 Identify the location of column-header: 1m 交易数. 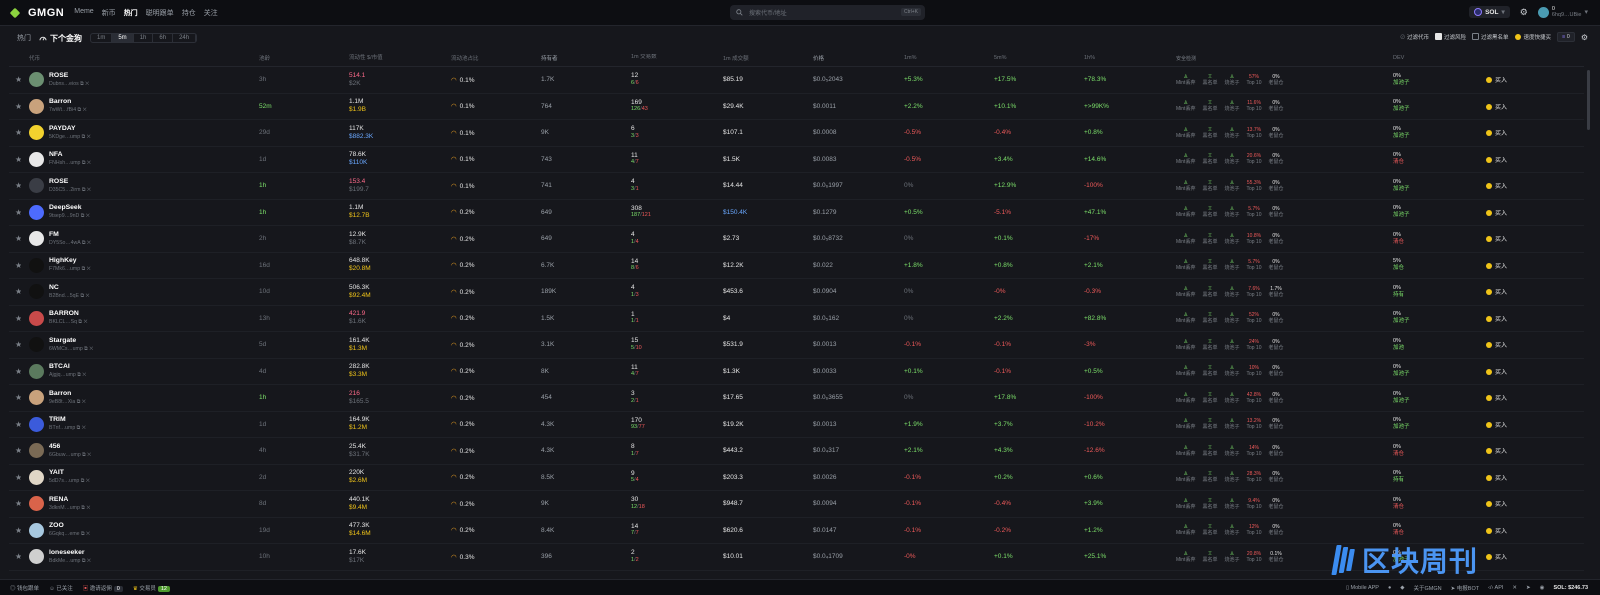
(677, 58).